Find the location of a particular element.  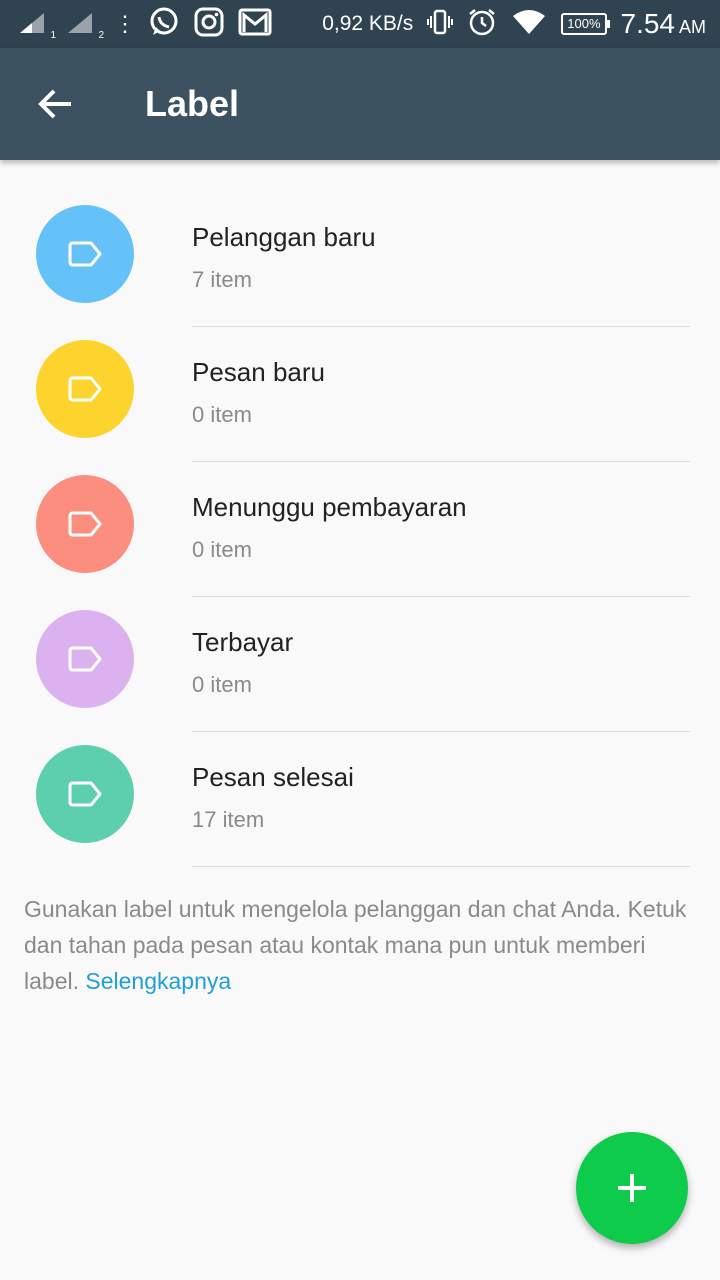

divider is located at coordinates (441, 866).